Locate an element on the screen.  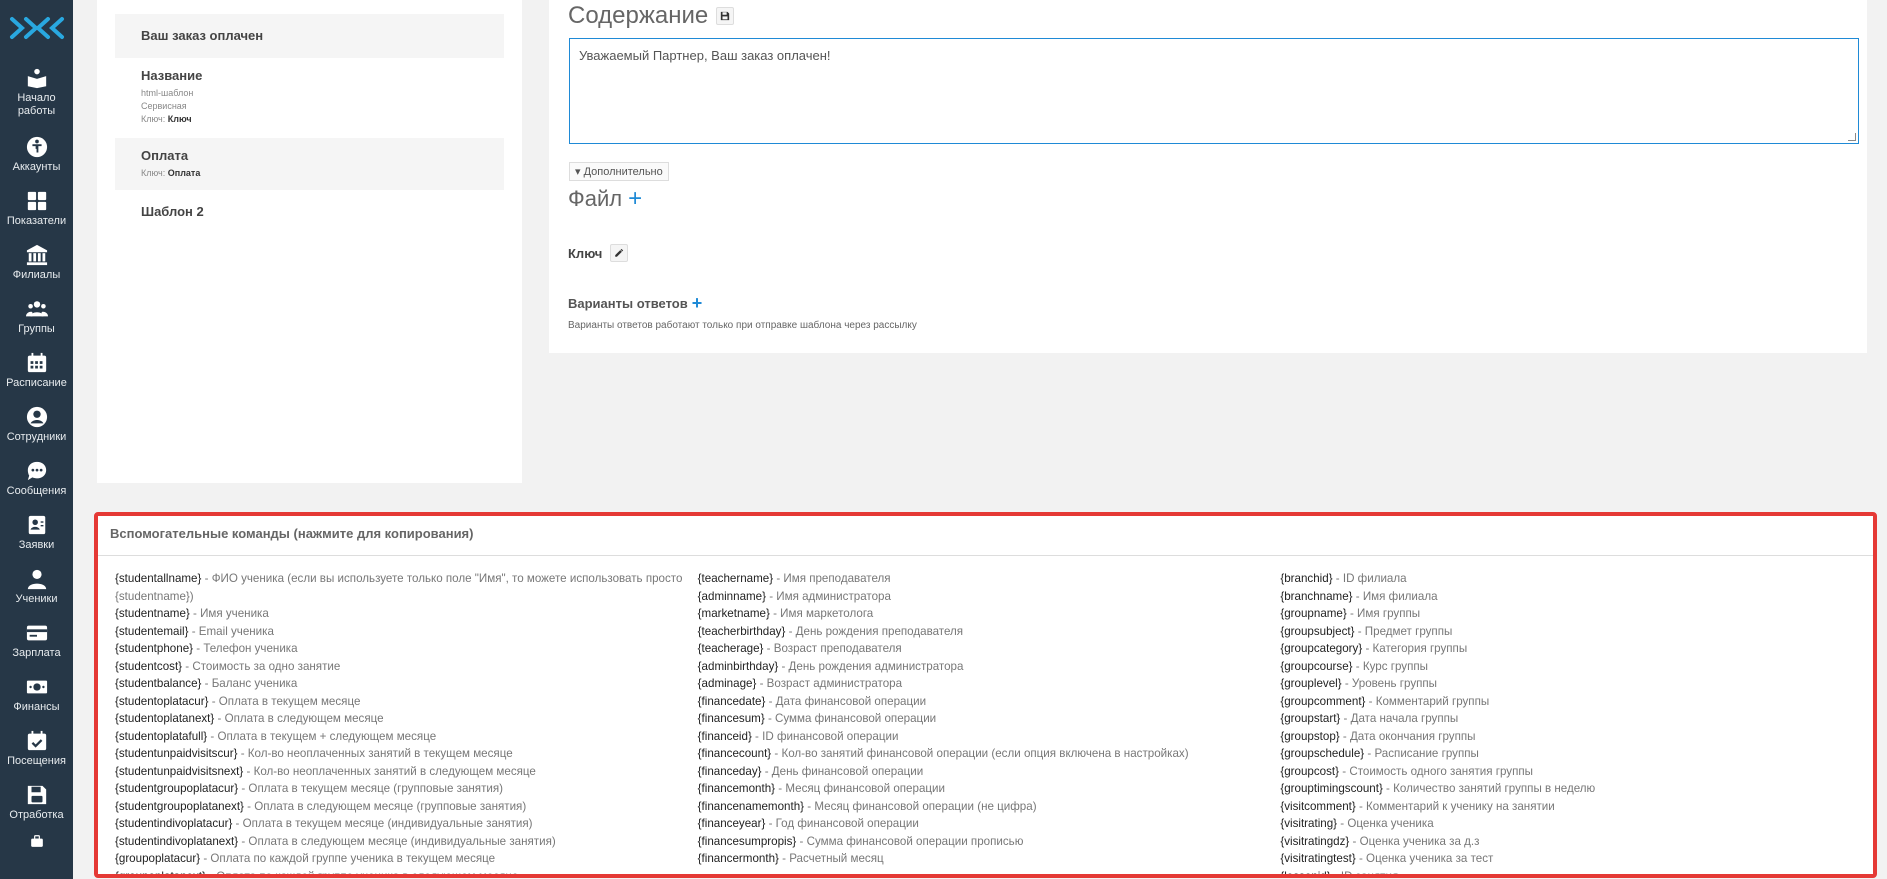
helper-command-code: {financesumpropis} is located at coordinates (747, 841).